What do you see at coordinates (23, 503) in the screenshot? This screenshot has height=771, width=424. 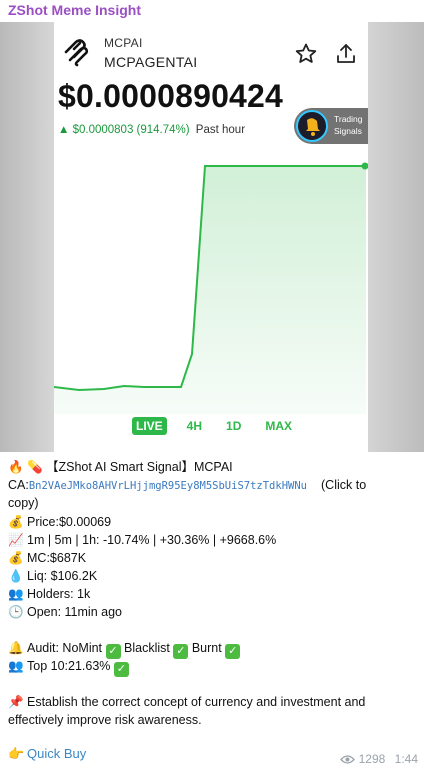 I see `copy-hint-line2: copy)` at bounding box center [23, 503].